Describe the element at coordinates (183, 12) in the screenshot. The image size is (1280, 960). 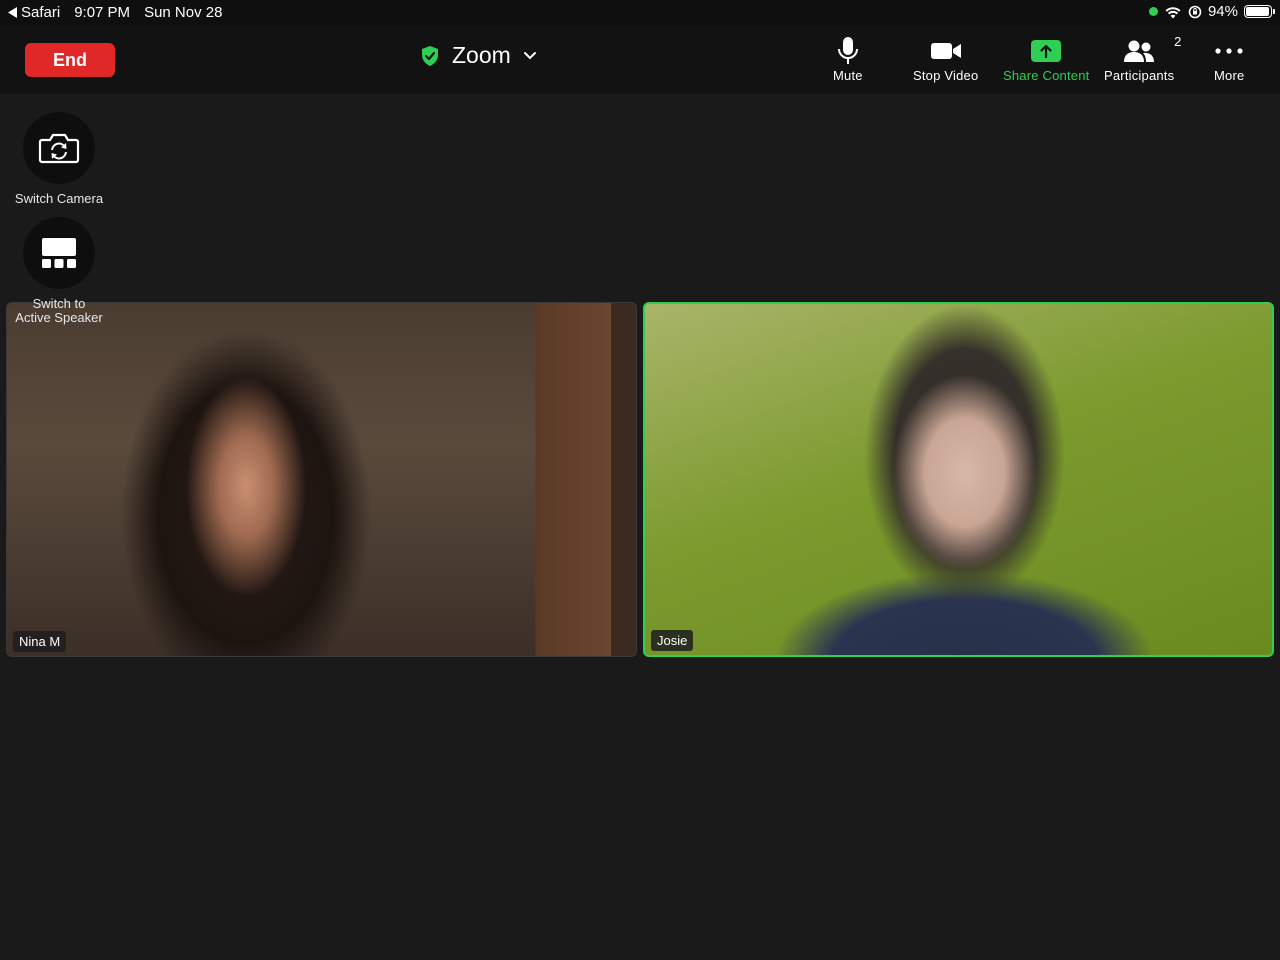
I see `status-date: Sun Nov 28` at that location.